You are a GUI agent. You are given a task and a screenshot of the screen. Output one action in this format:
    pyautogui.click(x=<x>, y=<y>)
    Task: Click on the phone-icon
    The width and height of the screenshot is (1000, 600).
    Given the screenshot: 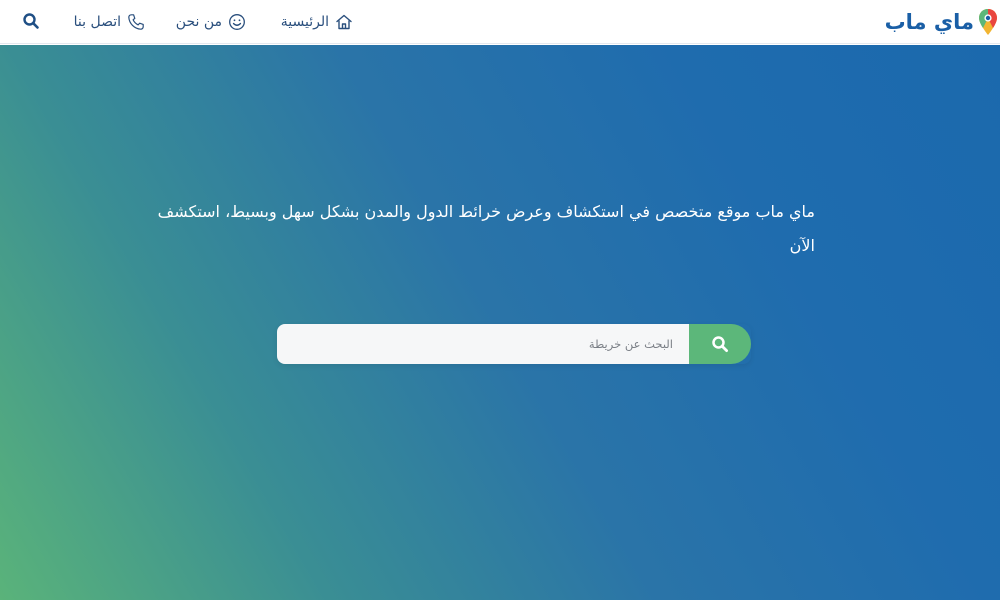 What is the action you would take?
    pyautogui.click(x=136, y=22)
    